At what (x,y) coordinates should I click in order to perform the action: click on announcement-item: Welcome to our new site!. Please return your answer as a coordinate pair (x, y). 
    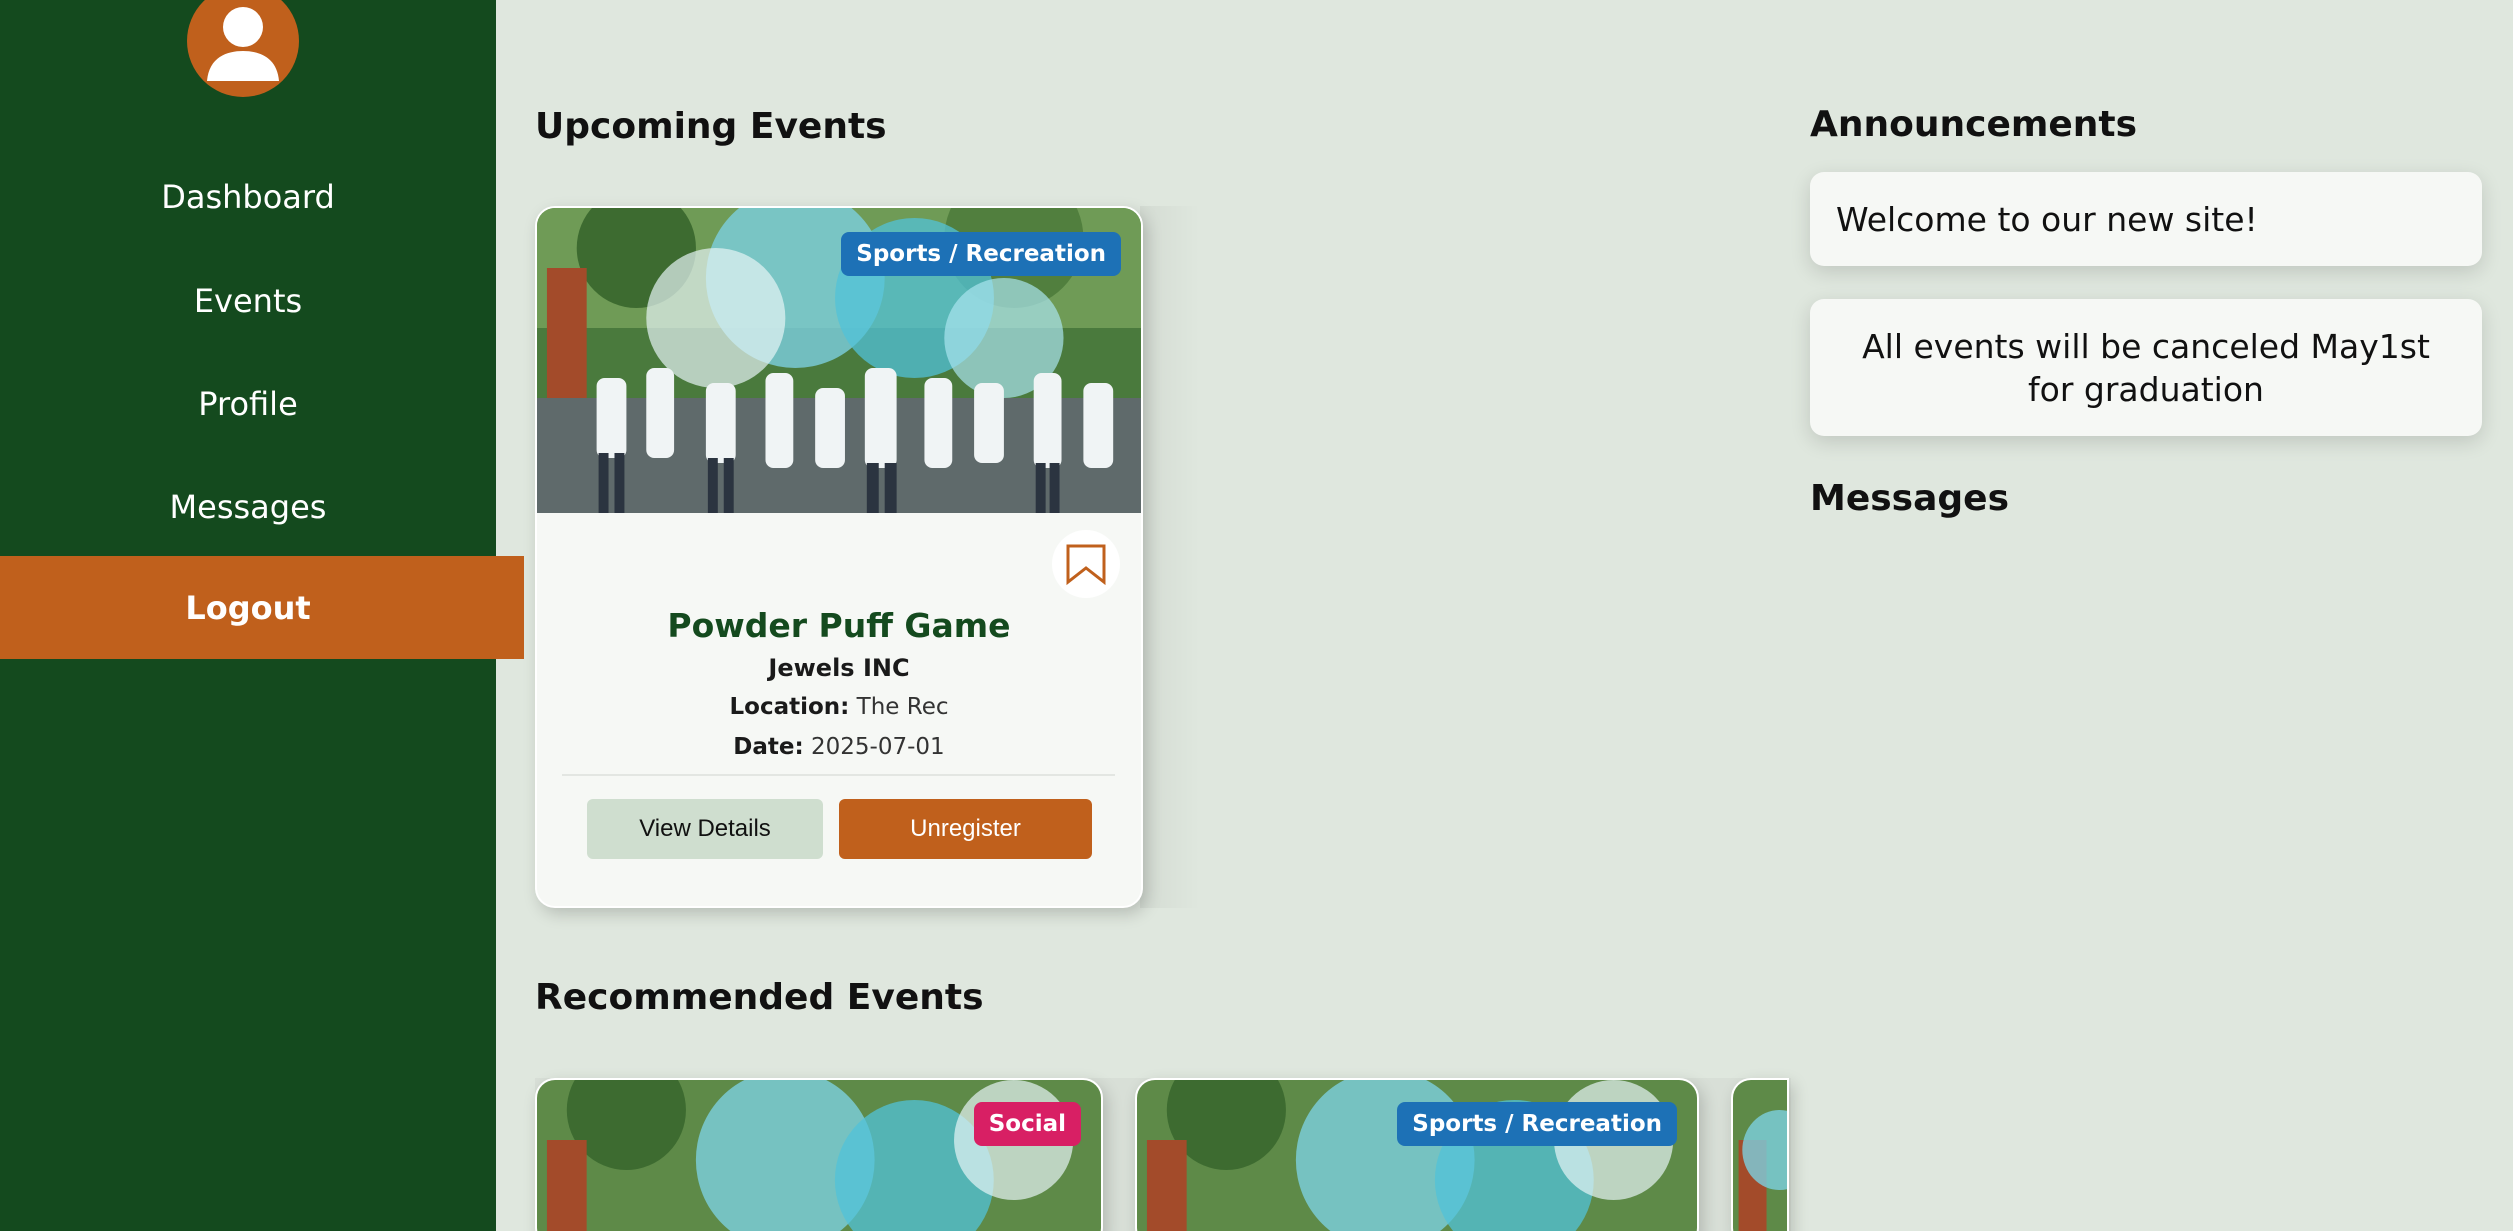
    Looking at the image, I should click on (2146, 219).